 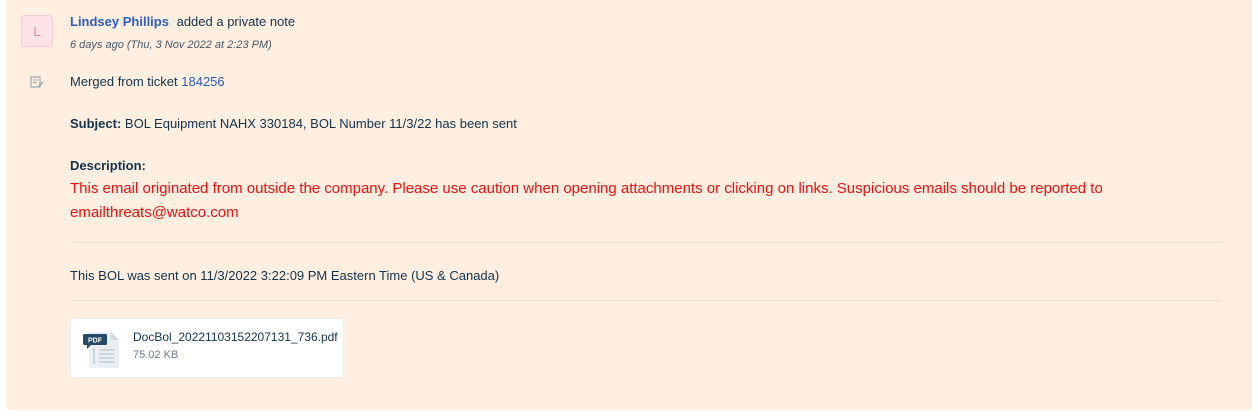 I want to click on note-header: Lindsey Phillips added a private note, so click(x=182, y=21).